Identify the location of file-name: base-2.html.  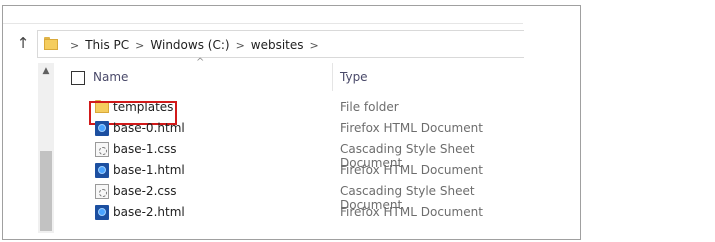
(149, 212).